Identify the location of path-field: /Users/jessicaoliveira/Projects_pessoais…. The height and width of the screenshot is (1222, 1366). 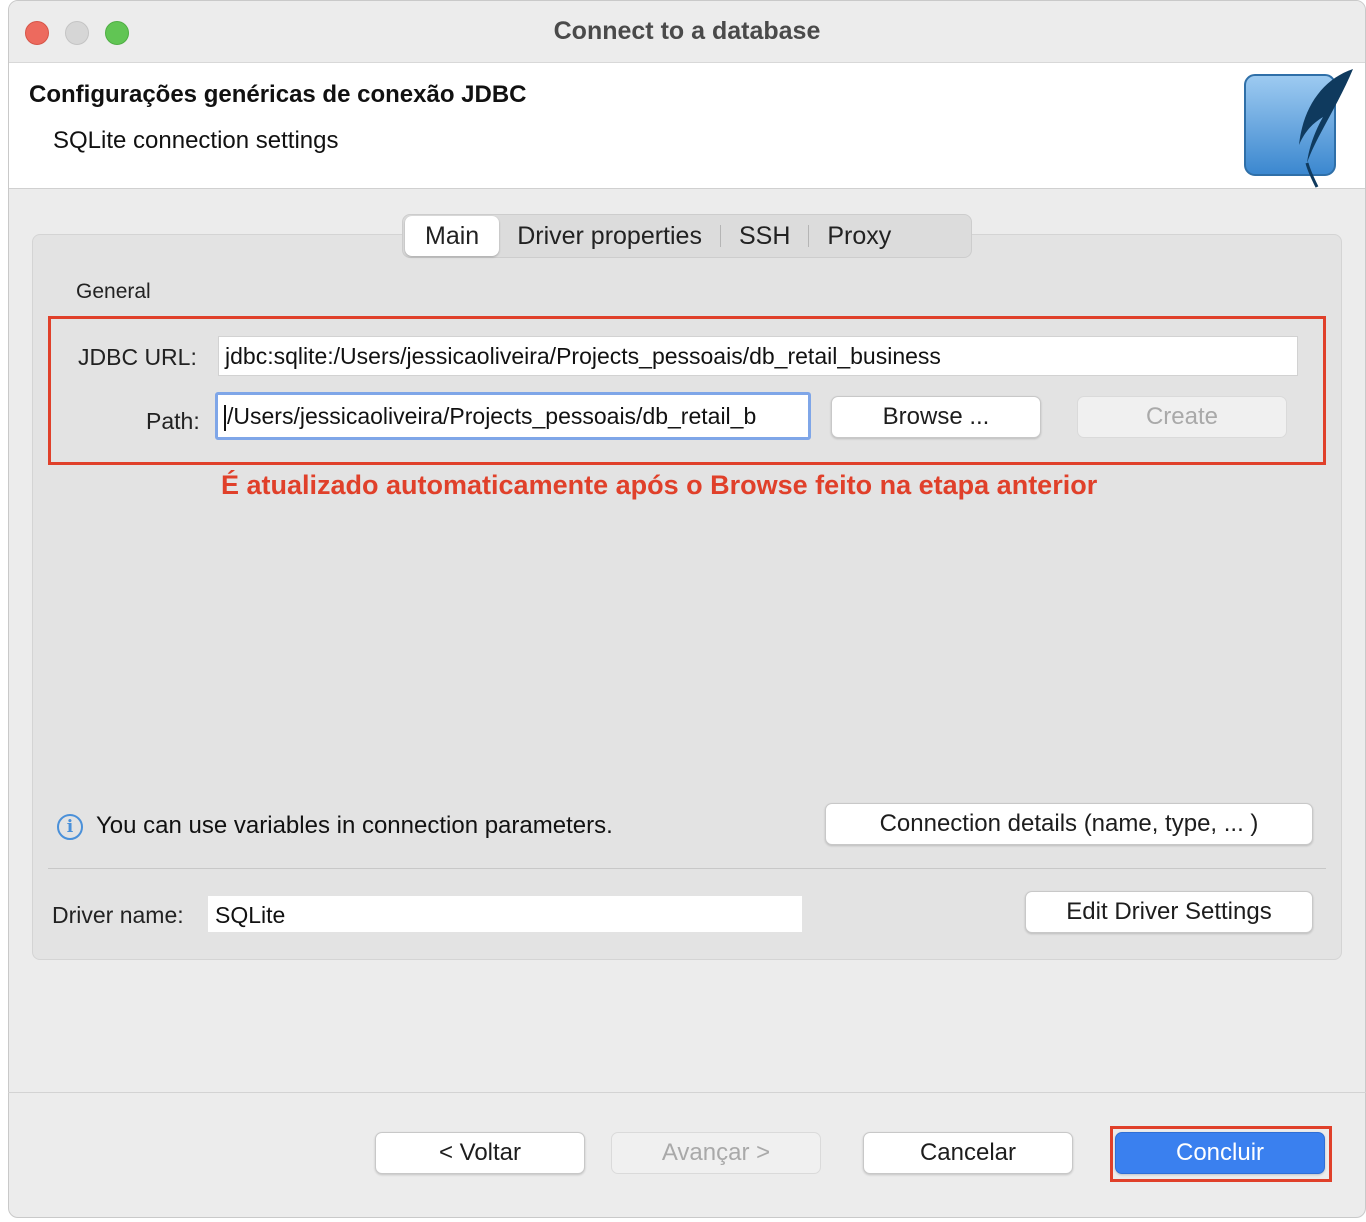
(513, 416).